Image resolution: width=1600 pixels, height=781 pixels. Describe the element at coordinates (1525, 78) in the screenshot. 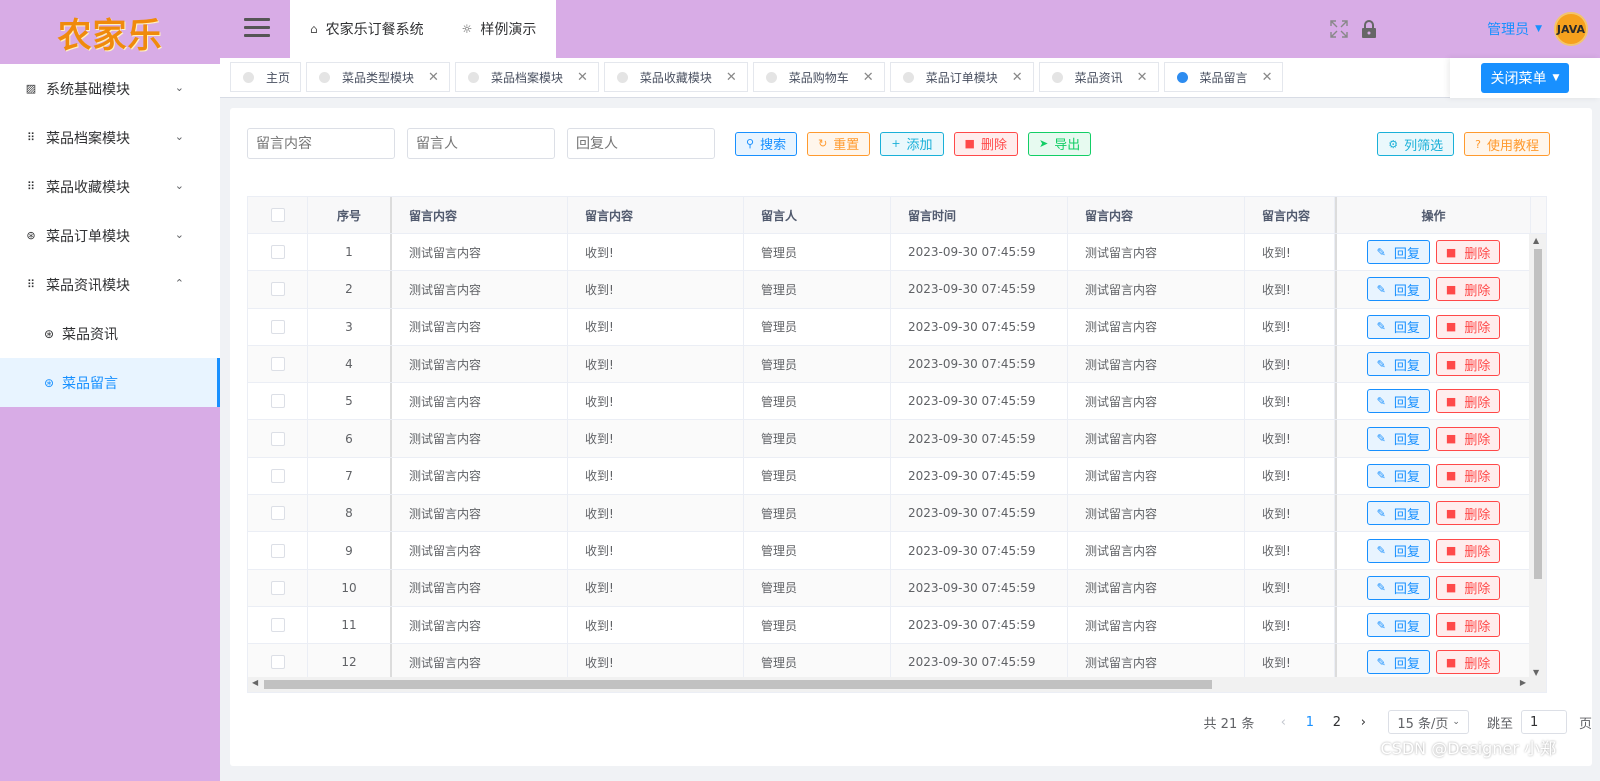

I see `close-menu-button: 关闭菜单 ▼` at that location.